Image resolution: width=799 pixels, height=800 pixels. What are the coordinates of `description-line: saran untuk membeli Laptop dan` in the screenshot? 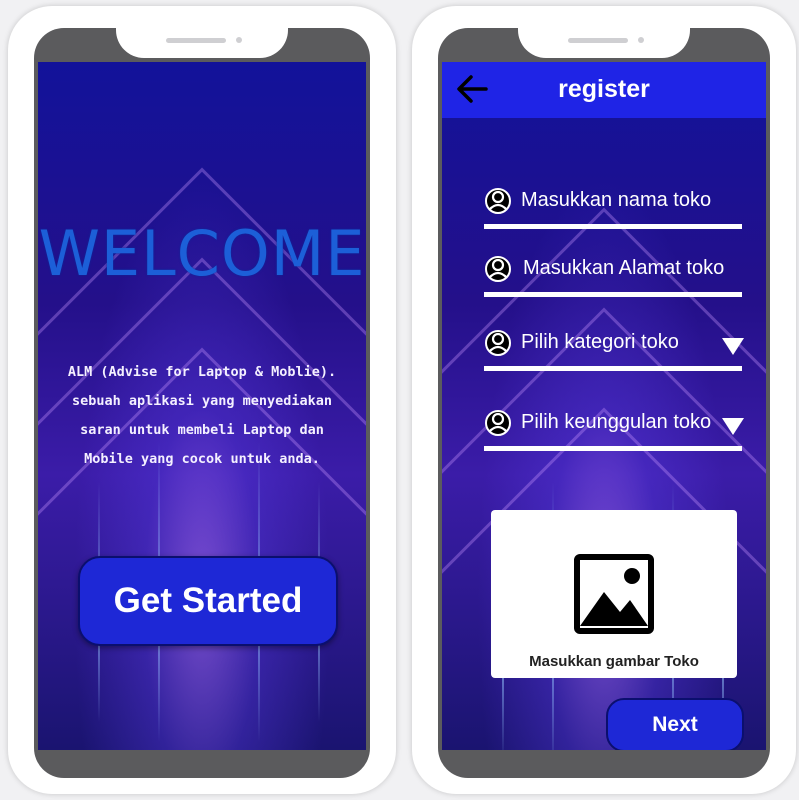 It's located at (202, 430).